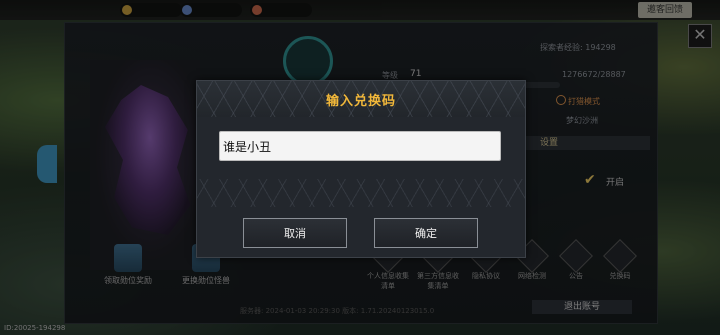 The height and width of the screenshot is (335, 720). I want to click on dialog-title: 输入兑换码, so click(360, 101).